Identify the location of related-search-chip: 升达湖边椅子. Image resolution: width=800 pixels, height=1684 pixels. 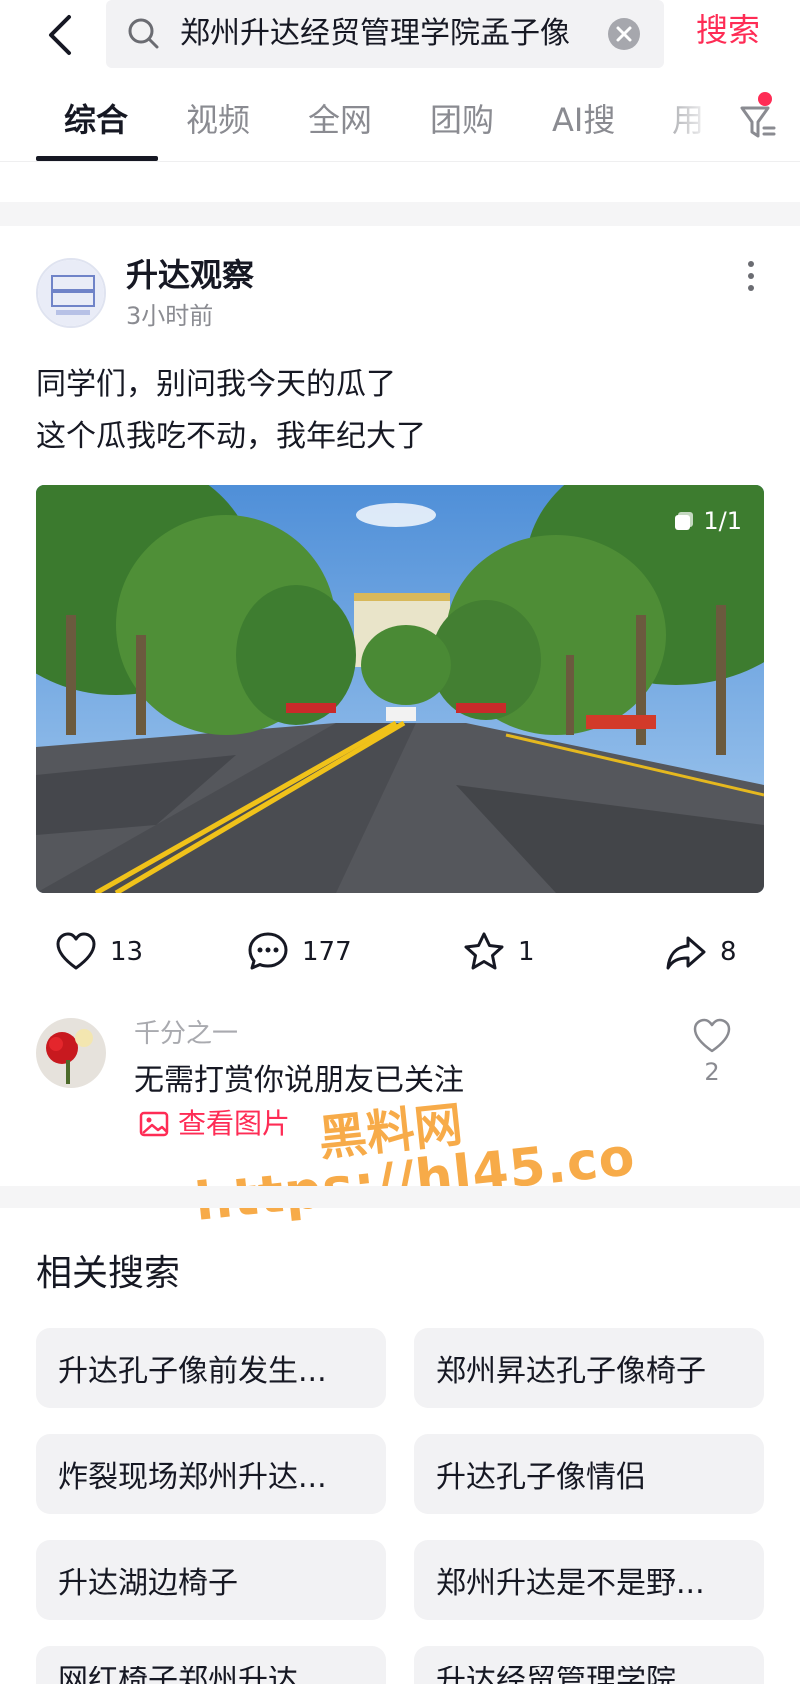
(211, 1580).